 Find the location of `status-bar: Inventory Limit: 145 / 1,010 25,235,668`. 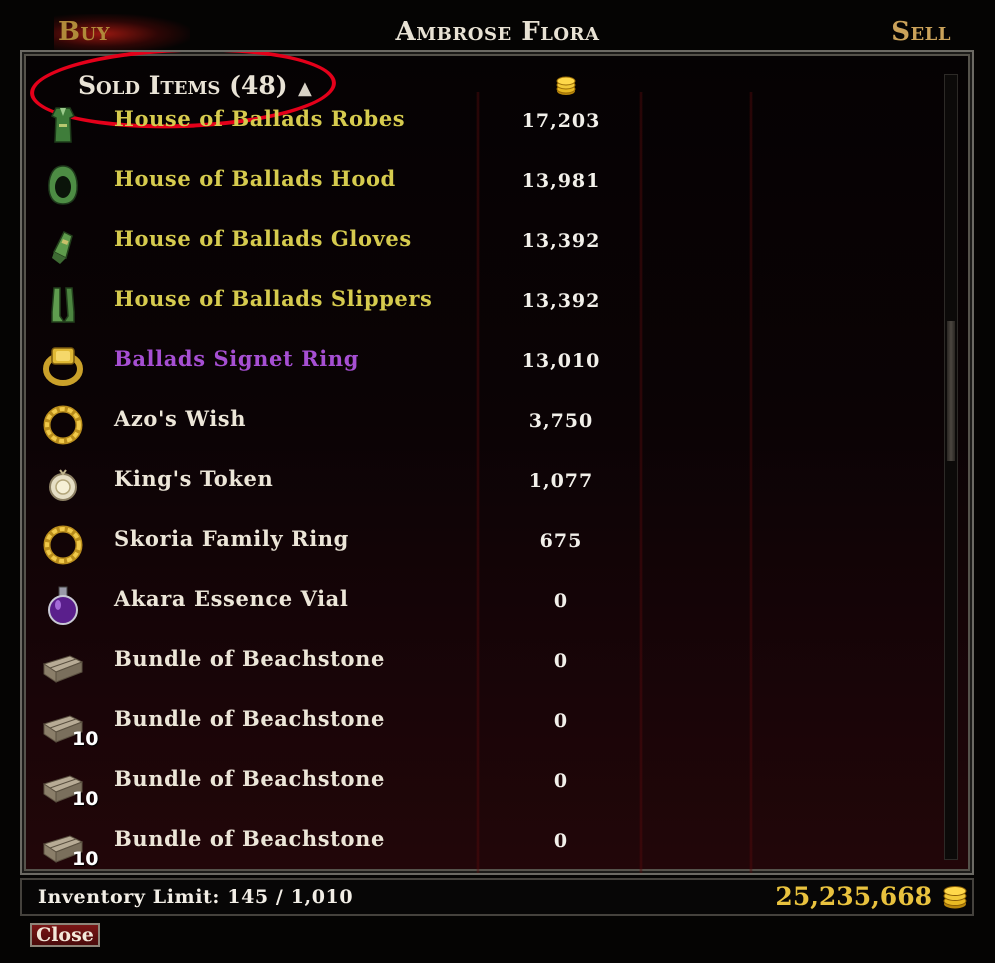

status-bar: Inventory Limit: 145 / 1,010 25,235,668 is located at coordinates (497, 897).